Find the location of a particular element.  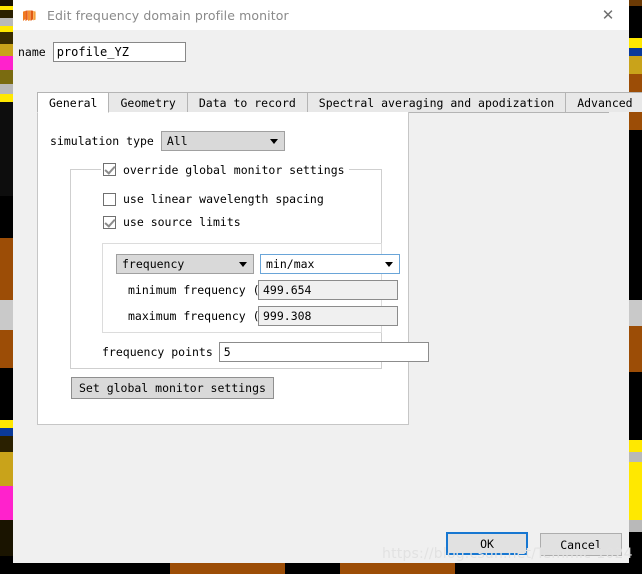

frequency-points-input is located at coordinates (323, 352).